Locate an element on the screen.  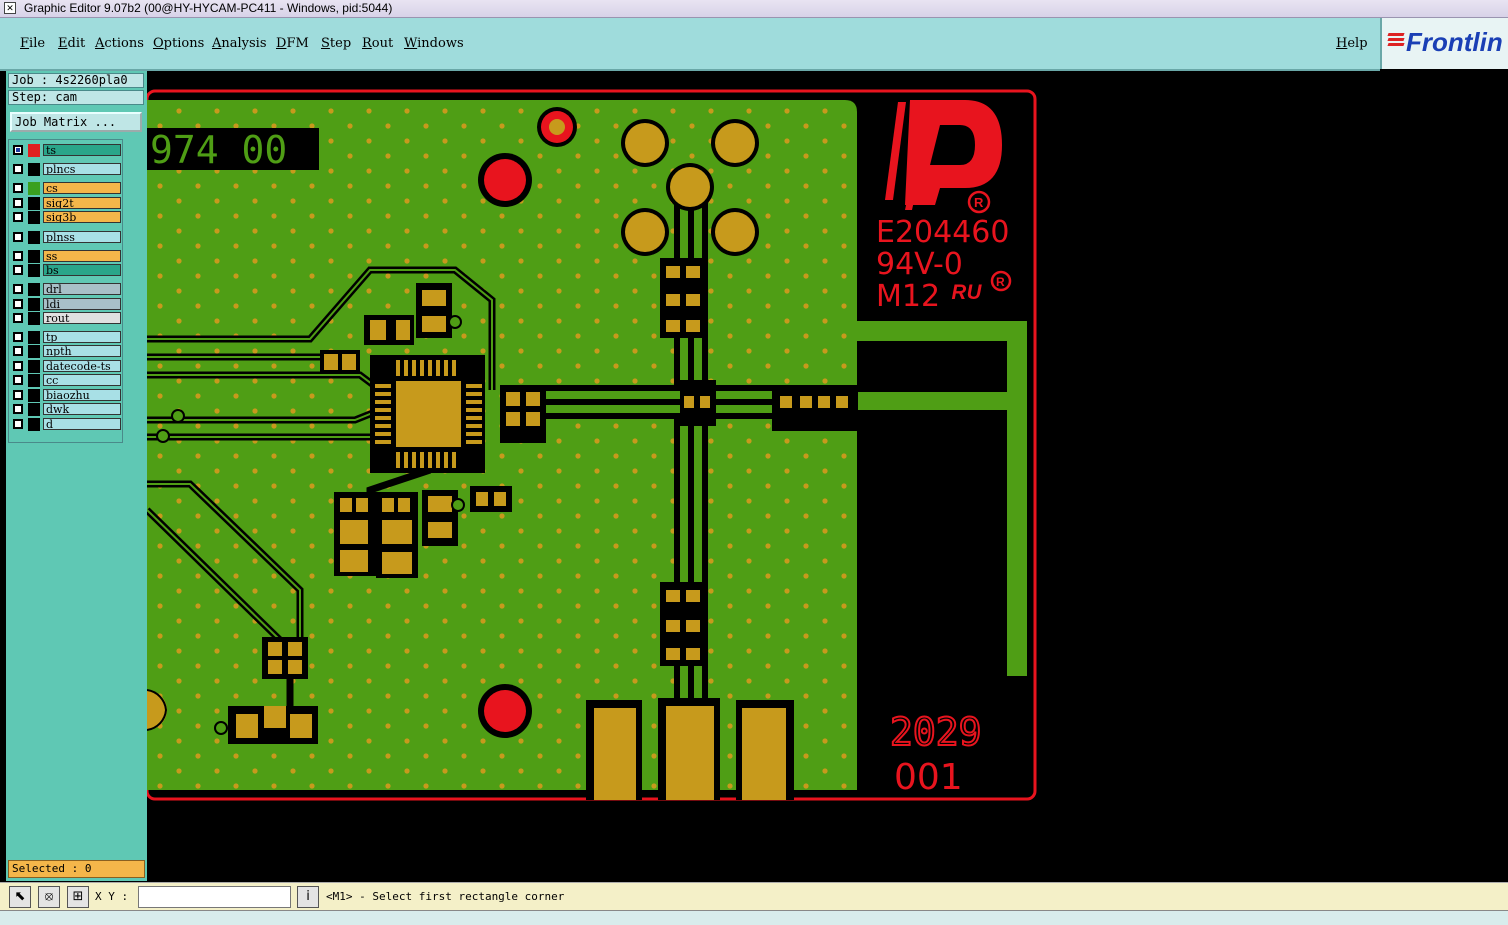
selected-count: Selected : 0 is located at coordinates (76, 869).